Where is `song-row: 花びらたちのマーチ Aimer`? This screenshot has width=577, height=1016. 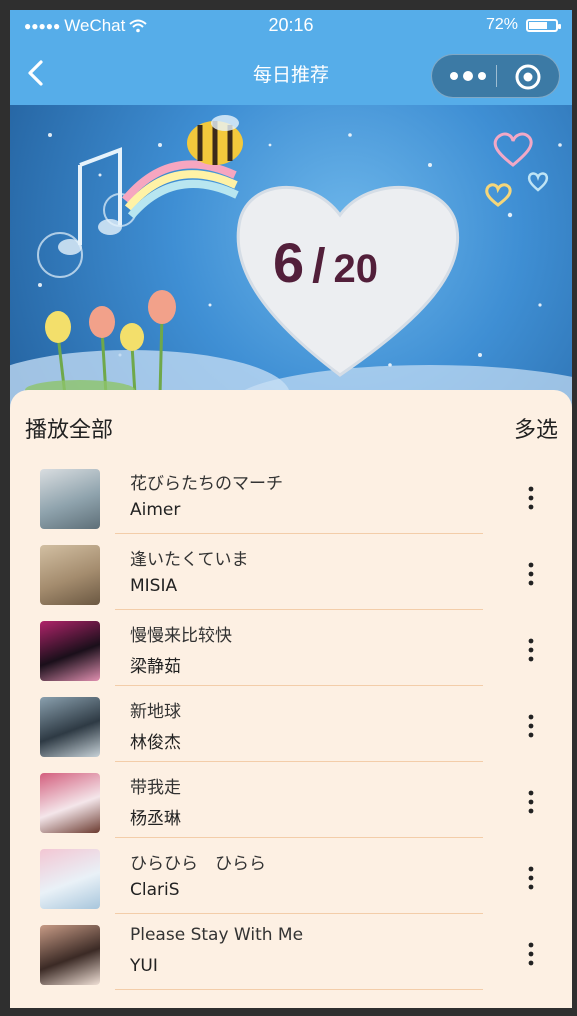 song-row: 花びらたちのマーチ Aimer is located at coordinates (291, 507).